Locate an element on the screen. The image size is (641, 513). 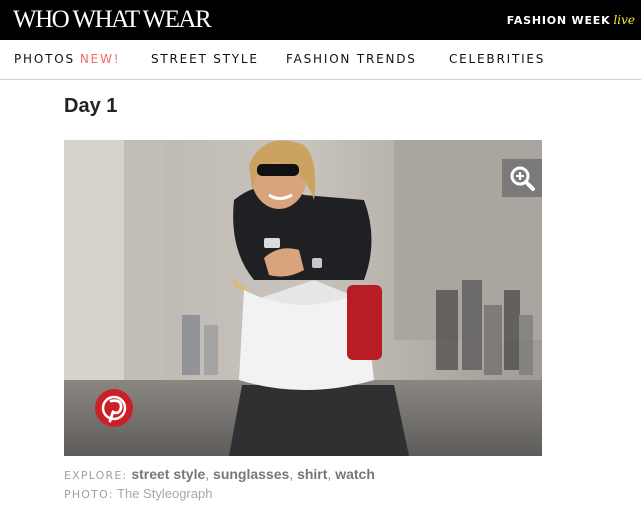
nav-item-fashion-trends: FASHION TRENDS is located at coordinates (351, 59).